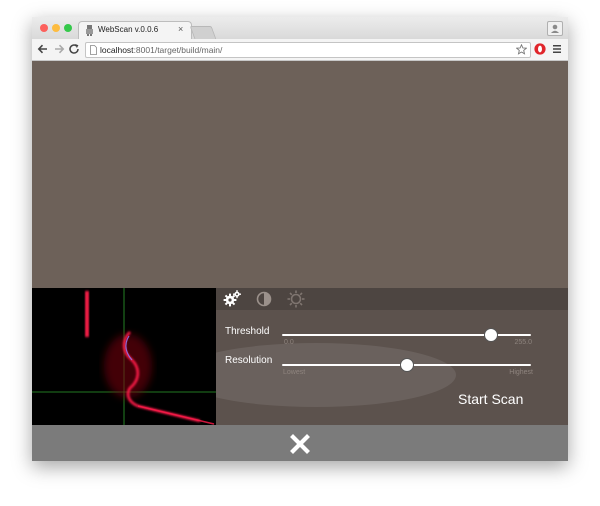 This screenshot has height=506, width=600. I want to click on threshold-max-label: 255.0, so click(523, 342).